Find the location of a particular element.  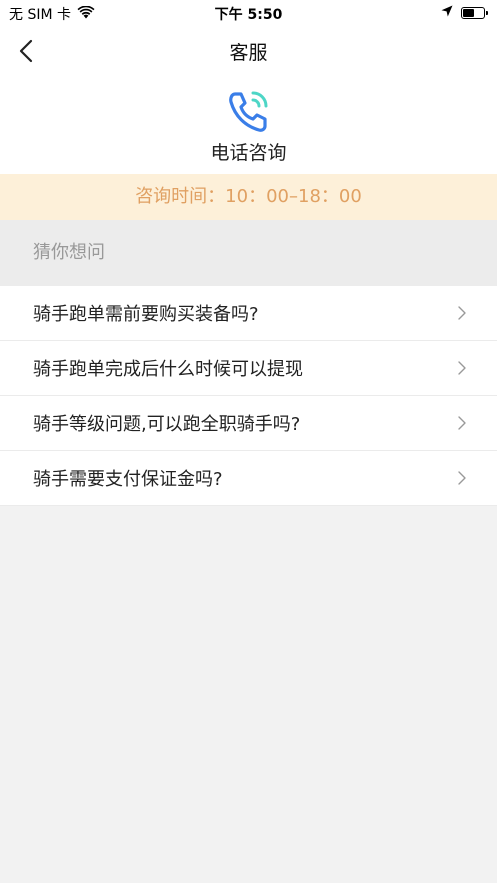

phone-consult-button: 电话咨询 is located at coordinates (248, 125).